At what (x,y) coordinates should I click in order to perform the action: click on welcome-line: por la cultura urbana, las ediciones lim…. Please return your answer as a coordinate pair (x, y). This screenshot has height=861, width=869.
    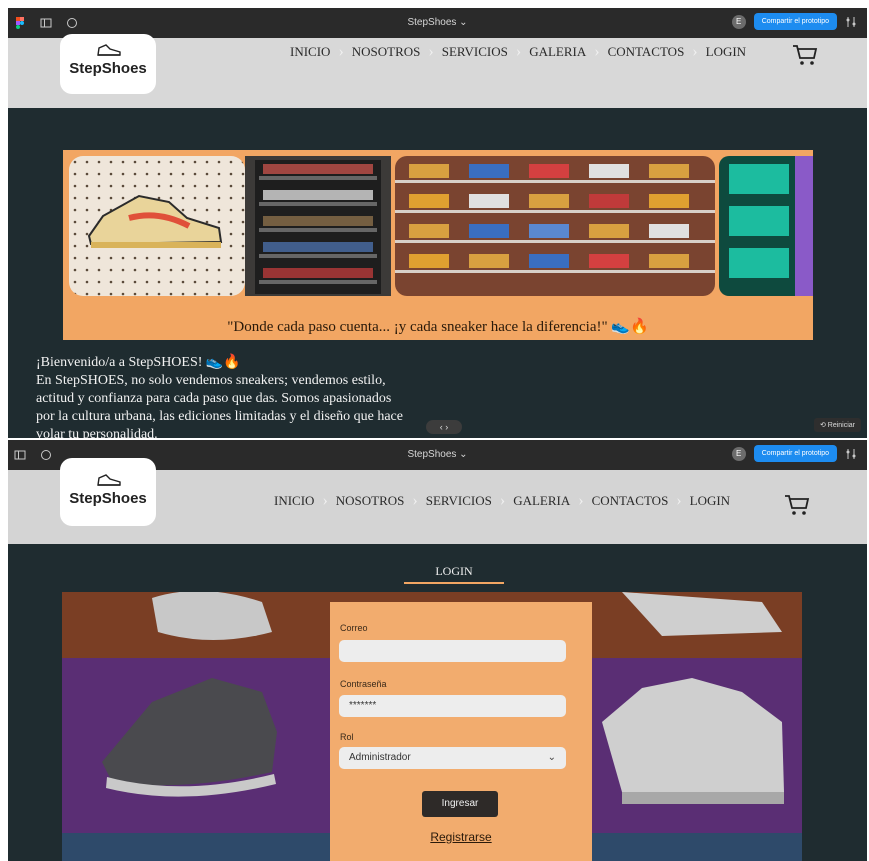
    Looking at the image, I should click on (219, 416).